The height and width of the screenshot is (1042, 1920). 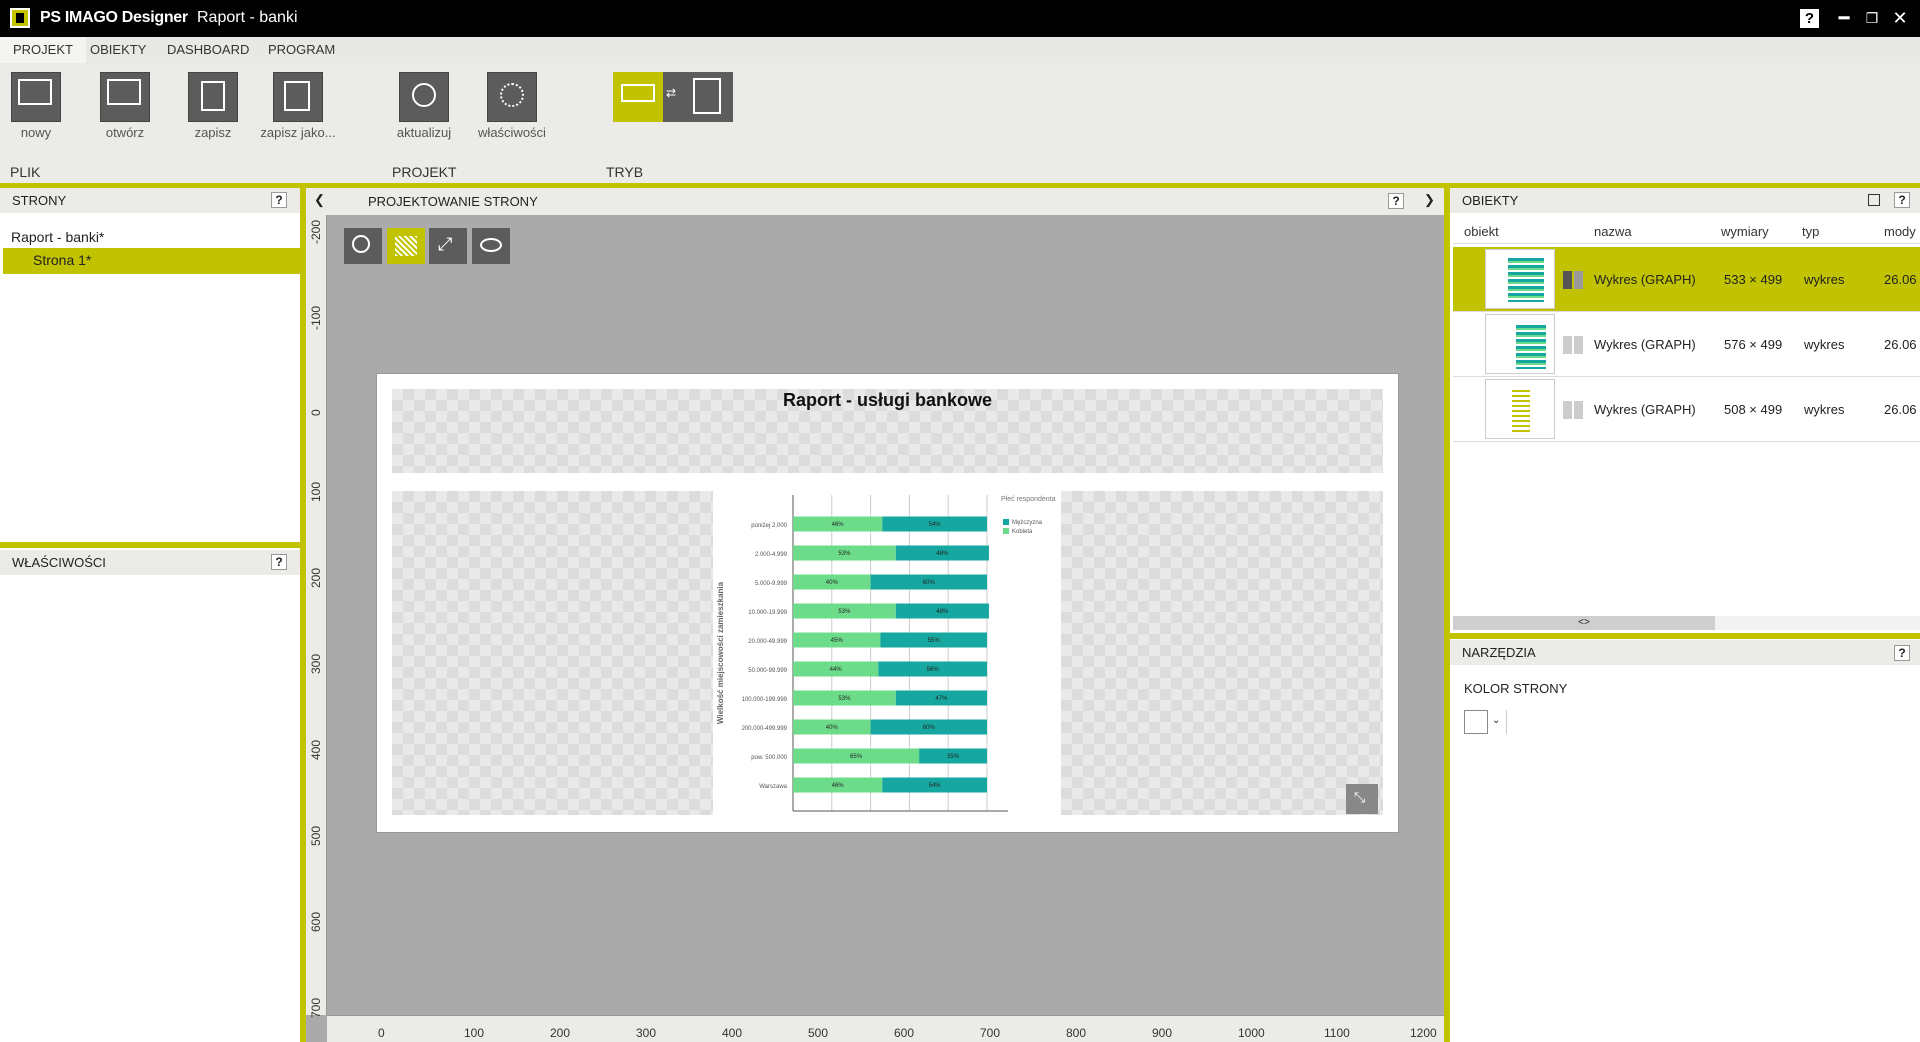 What do you see at coordinates (732, 1033) in the screenshot?
I see `hruler-tick: 400` at bounding box center [732, 1033].